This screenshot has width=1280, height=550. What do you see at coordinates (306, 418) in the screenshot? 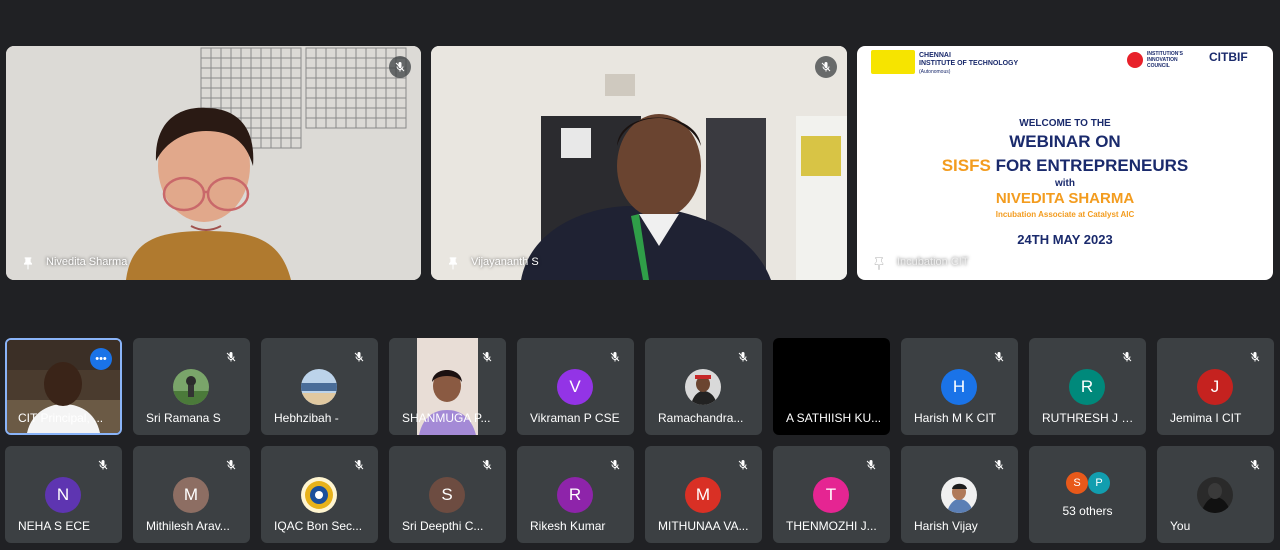
I see `participant-name: Hebhzibah -` at bounding box center [306, 418].